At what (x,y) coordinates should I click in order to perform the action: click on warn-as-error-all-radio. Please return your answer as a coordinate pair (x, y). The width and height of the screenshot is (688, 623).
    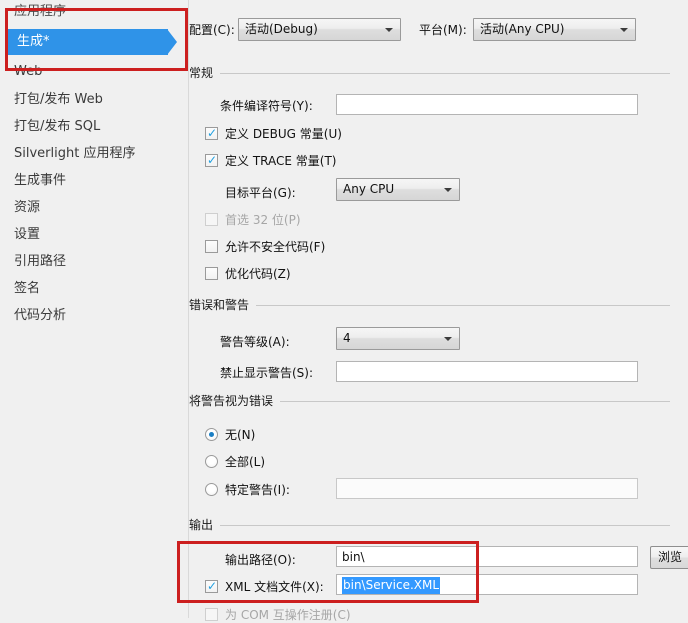
    Looking at the image, I should click on (211, 461).